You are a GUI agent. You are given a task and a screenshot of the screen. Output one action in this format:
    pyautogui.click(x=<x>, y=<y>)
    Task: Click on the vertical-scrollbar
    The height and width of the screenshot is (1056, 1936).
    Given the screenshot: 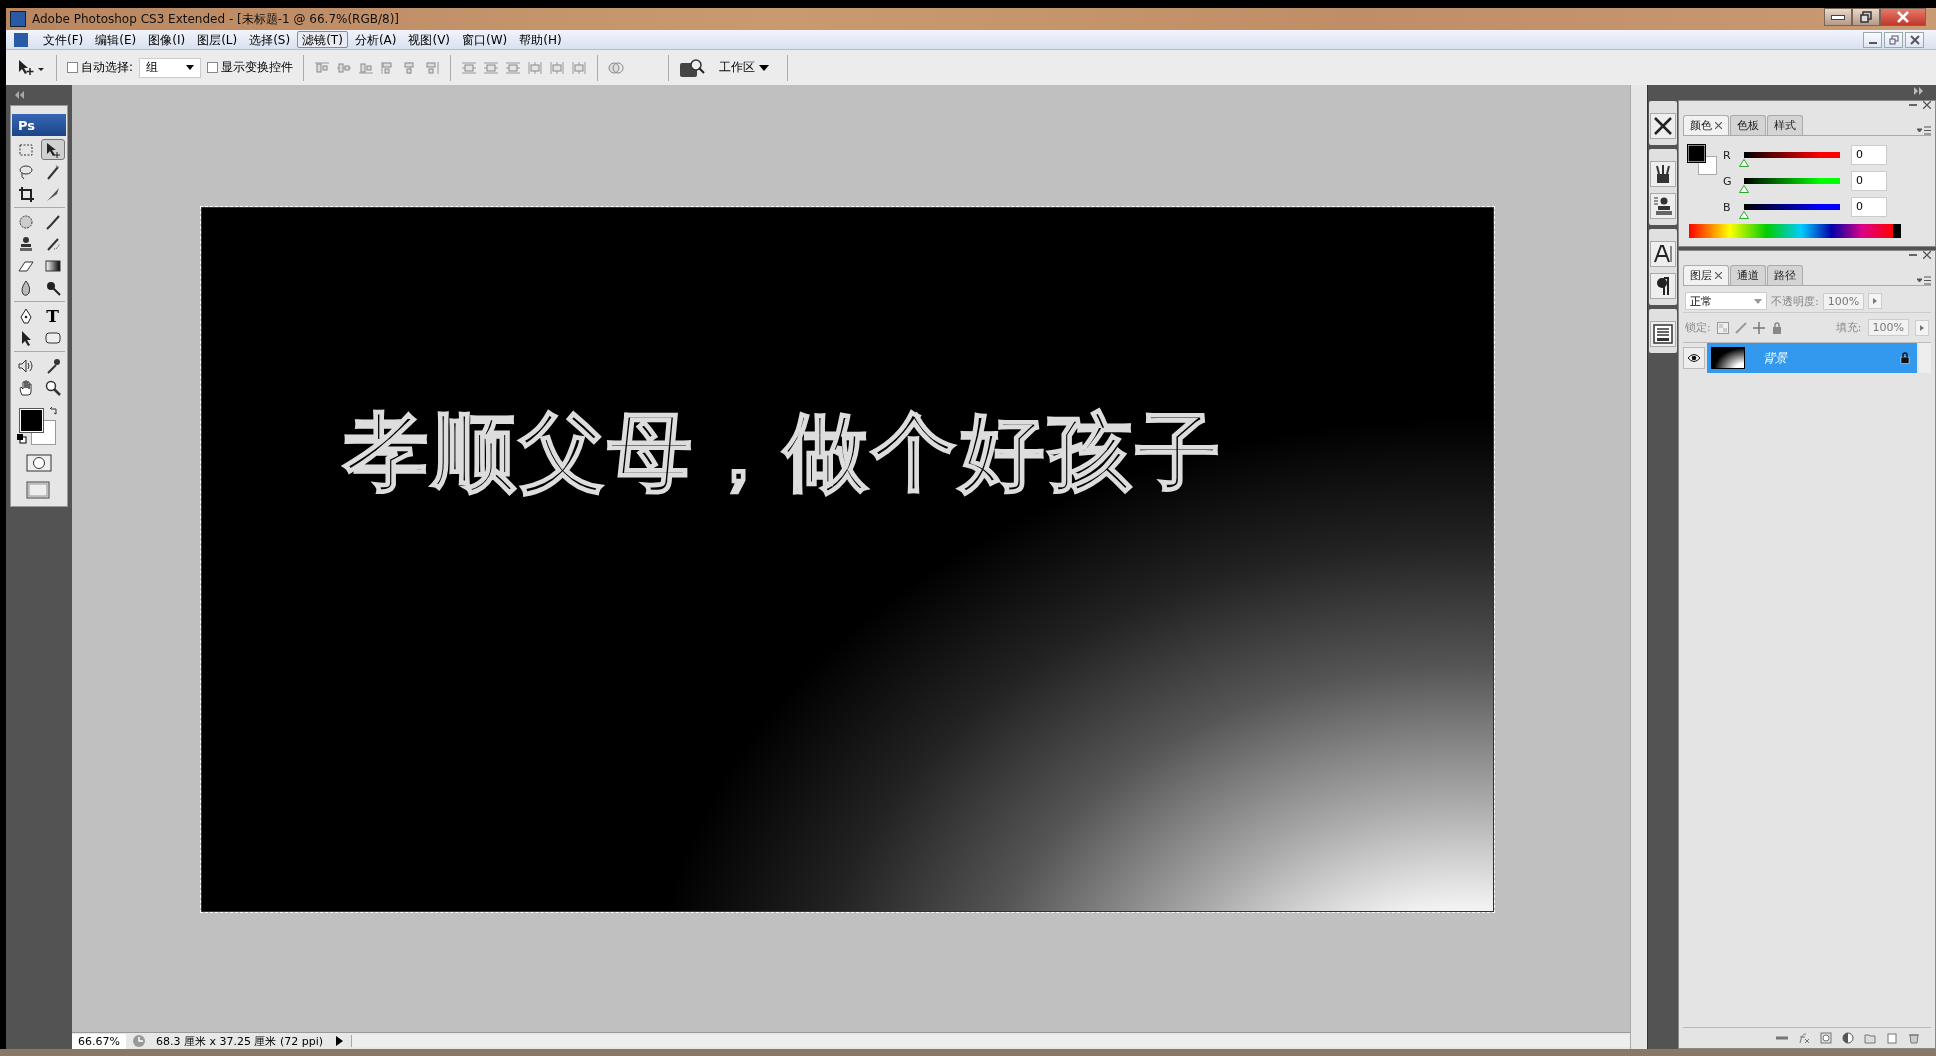 What is the action you would take?
    pyautogui.click(x=1638, y=567)
    